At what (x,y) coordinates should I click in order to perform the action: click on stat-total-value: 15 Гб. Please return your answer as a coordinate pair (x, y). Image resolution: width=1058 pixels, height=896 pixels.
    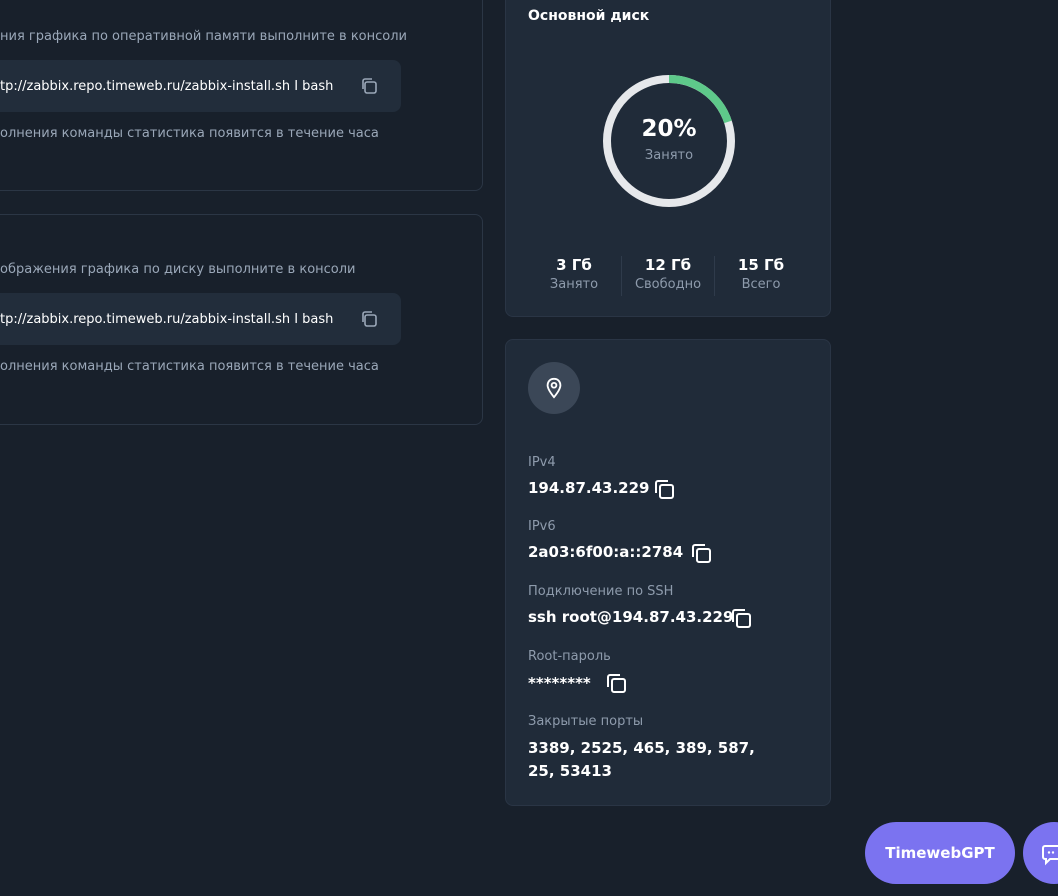
    Looking at the image, I should click on (761, 265).